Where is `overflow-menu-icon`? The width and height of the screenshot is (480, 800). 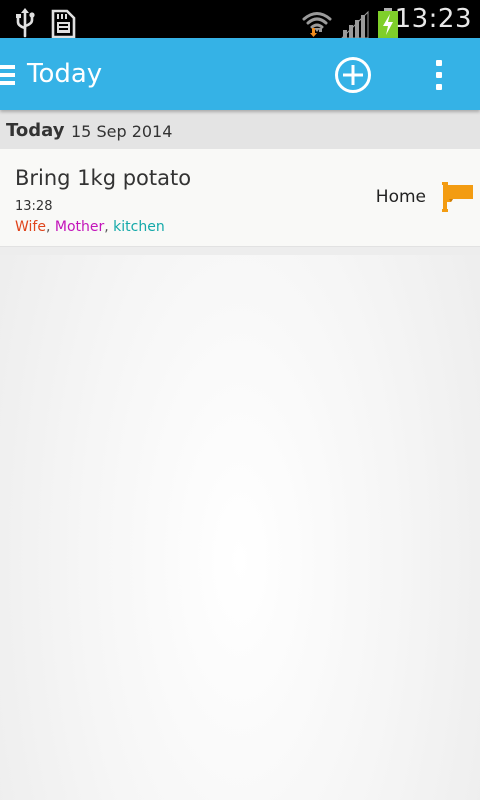
overflow-menu-icon is located at coordinates (439, 75).